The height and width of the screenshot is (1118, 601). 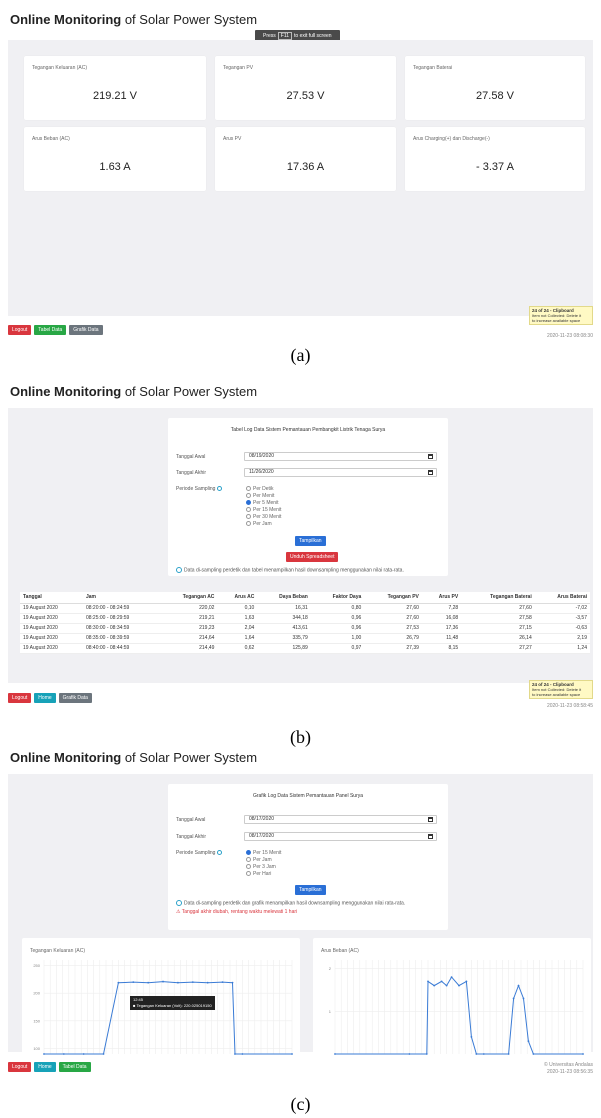 What do you see at coordinates (441, 618) in the screenshot?
I see `table-cell: 16,08` at bounding box center [441, 618].